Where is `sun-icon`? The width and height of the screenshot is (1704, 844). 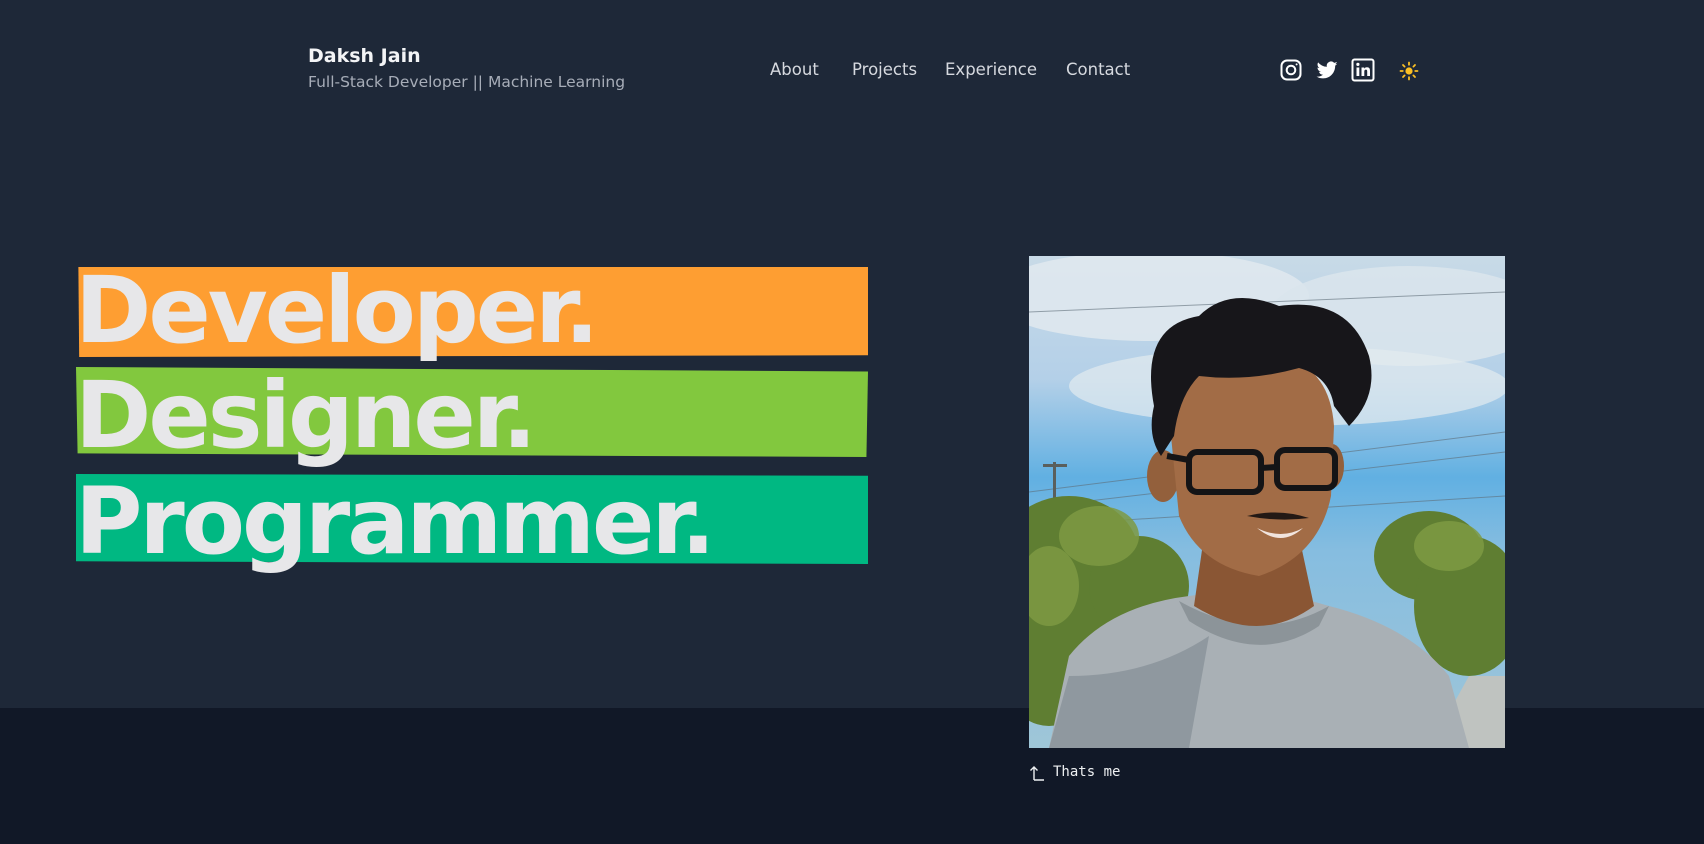
sun-icon is located at coordinates (1409, 71).